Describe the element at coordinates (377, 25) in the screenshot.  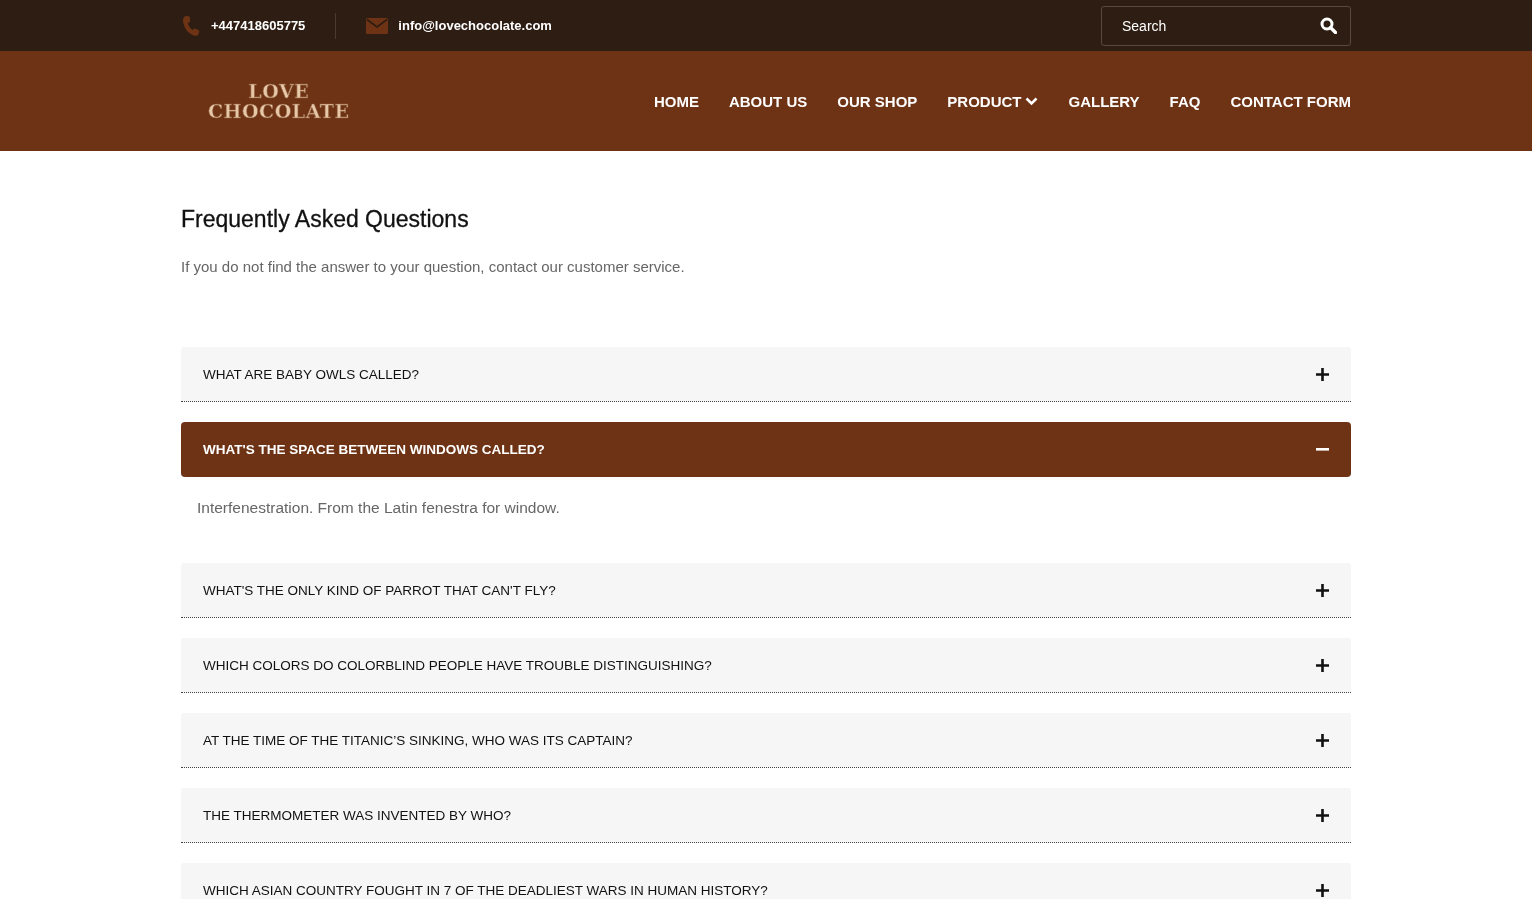
I see `envelope-icon` at that location.